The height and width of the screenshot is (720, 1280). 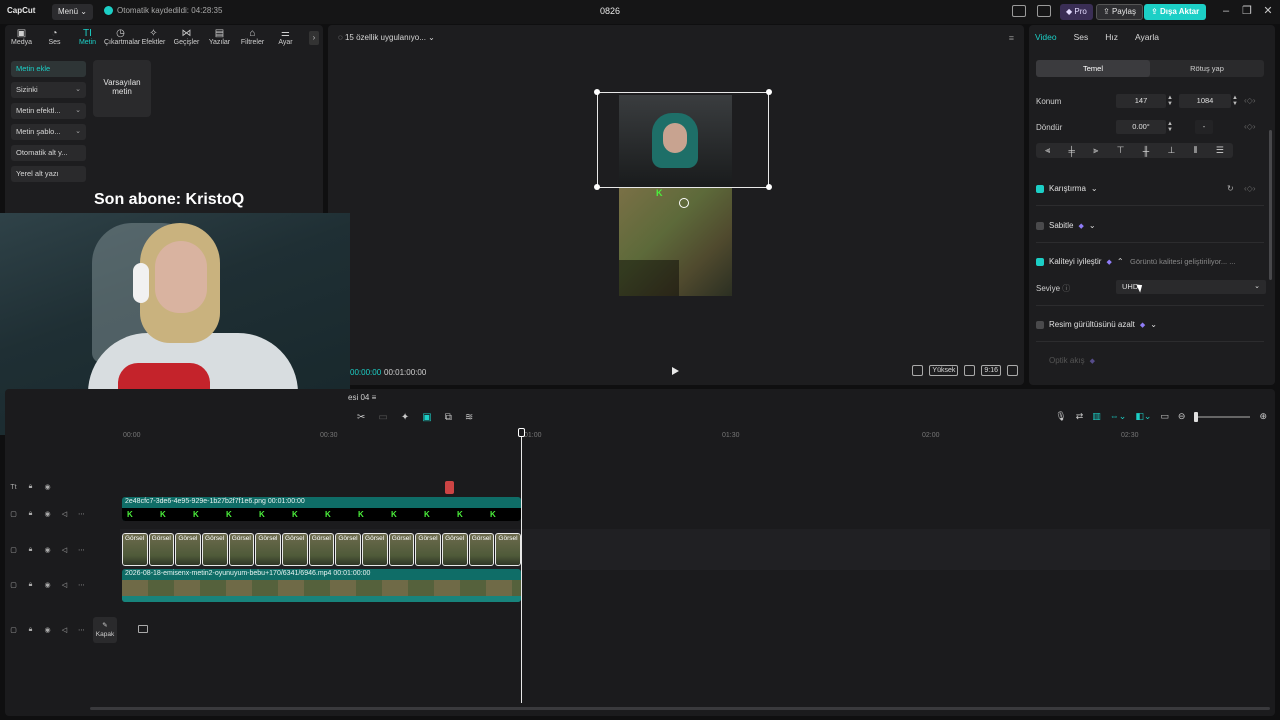 What do you see at coordinates (54, 38) in the screenshot?
I see `tab-audio: ◔ Ses` at bounding box center [54, 38].